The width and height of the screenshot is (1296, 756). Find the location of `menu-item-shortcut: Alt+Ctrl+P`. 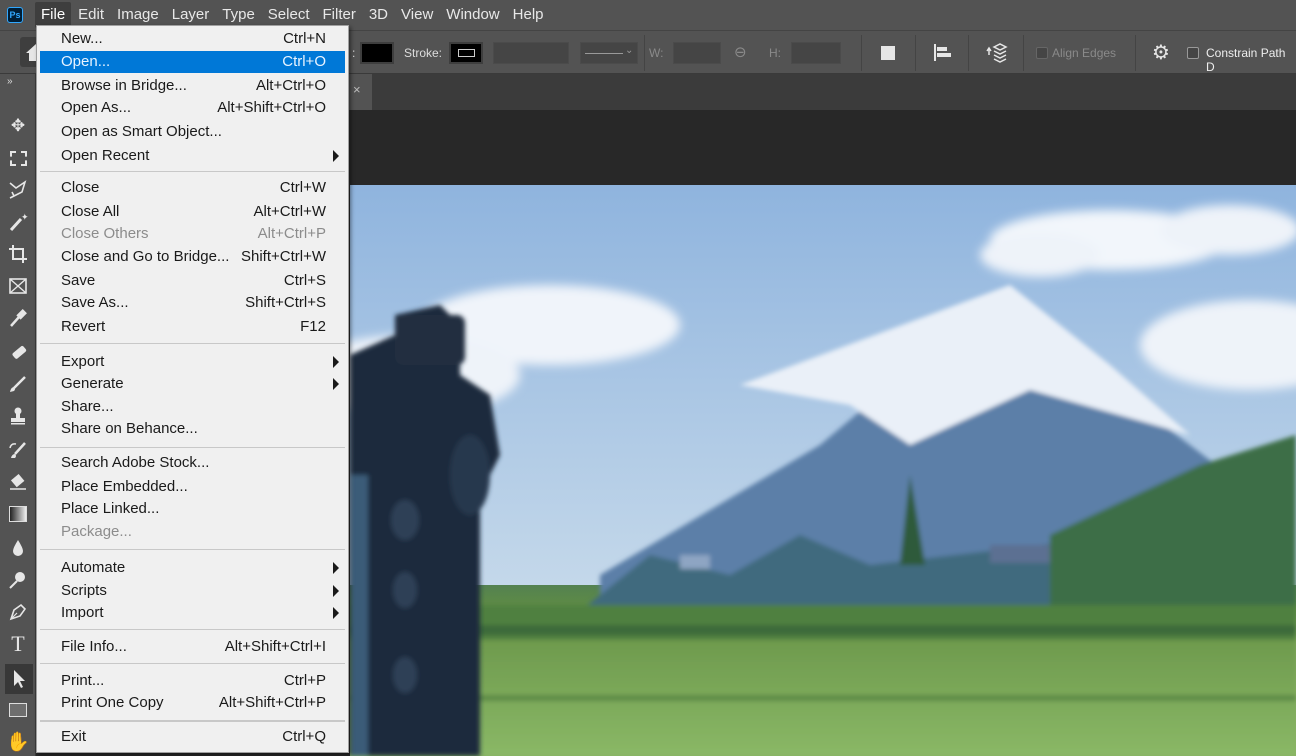

menu-item-shortcut: Alt+Ctrl+P is located at coordinates (291, 233).